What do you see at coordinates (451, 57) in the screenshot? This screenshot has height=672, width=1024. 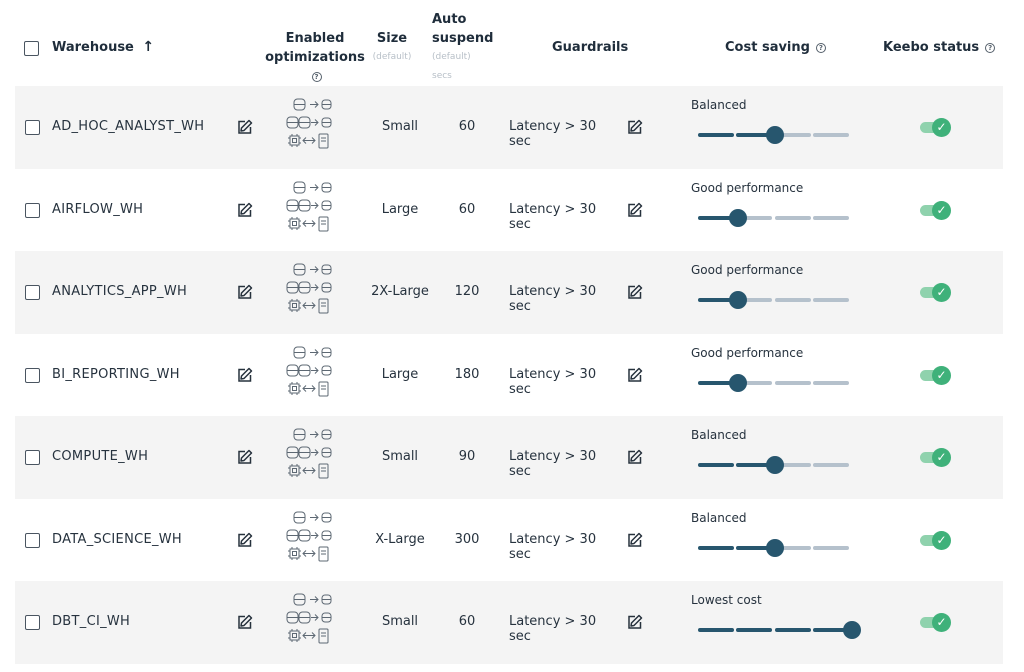 I see `auto-header-default: (default)` at bounding box center [451, 57].